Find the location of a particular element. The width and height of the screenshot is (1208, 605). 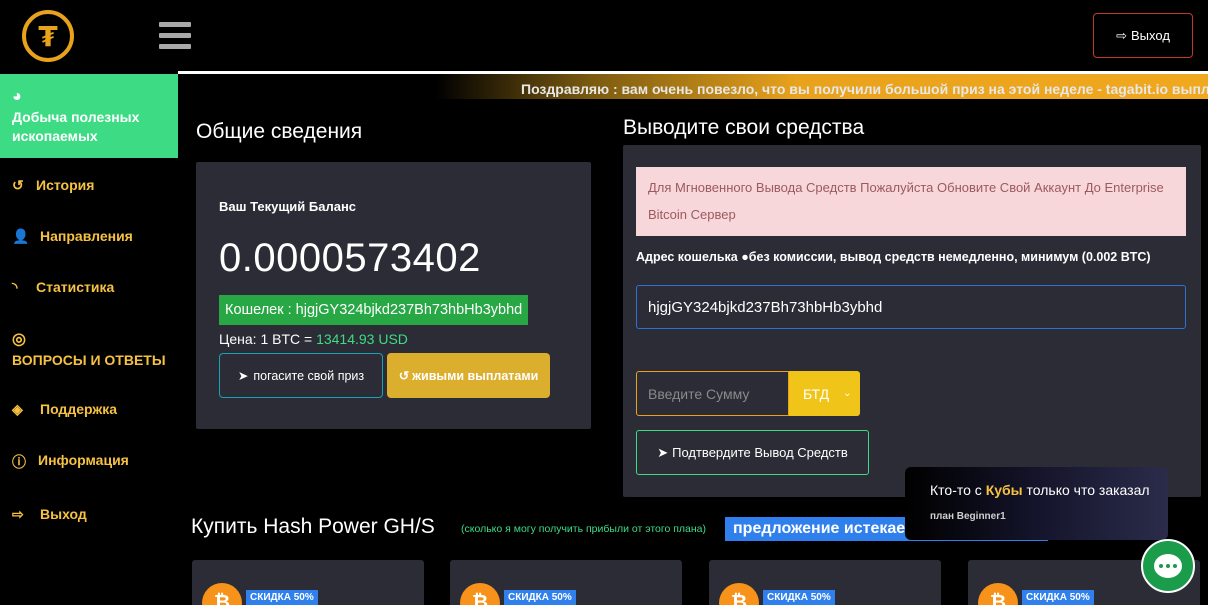

price-value: 13414.93 USD is located at coordinates (362, 339).